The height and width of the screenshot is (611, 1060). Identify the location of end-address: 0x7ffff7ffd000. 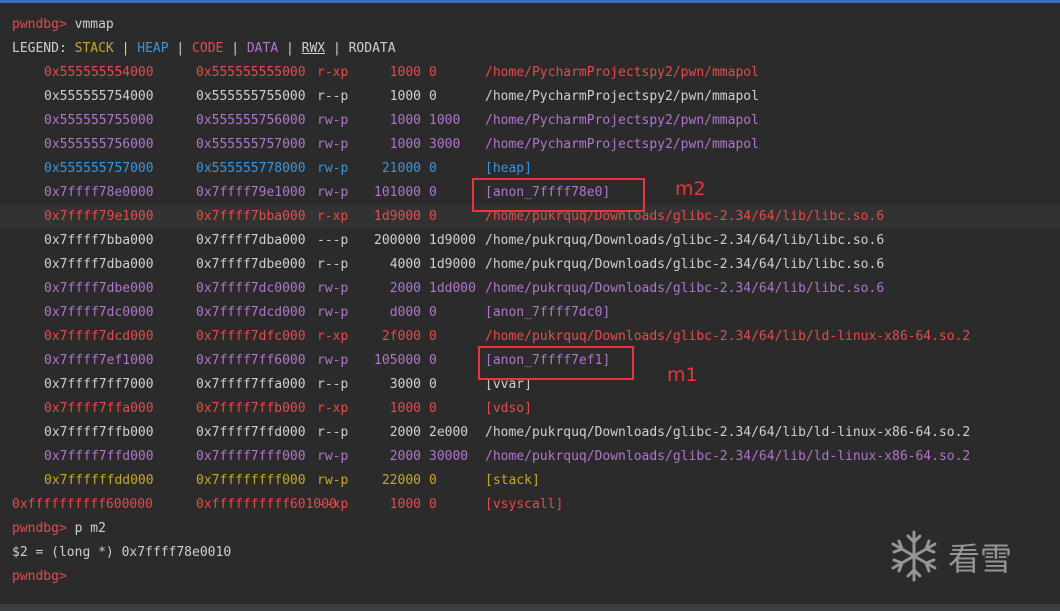
(251, 432).